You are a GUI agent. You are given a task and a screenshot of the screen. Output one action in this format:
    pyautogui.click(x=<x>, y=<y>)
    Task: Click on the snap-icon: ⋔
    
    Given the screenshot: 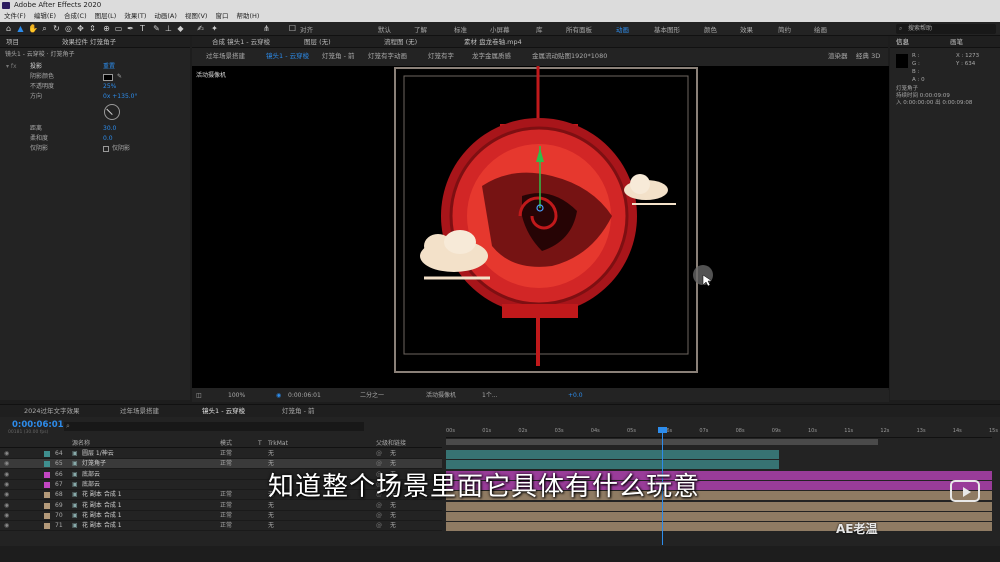 What is the action you would take?
    pyautogui.click(x=266, y=28)
    